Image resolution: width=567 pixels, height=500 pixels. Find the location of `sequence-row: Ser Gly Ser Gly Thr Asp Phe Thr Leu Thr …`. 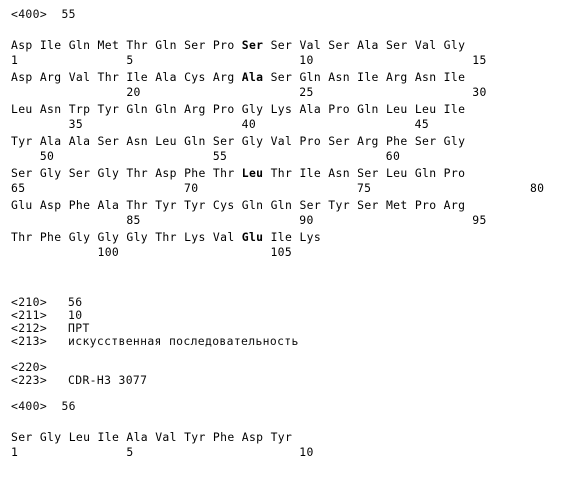

sequence-row: Ser Gly Ser Gly Thr Asp Phe Thr Leu Thr … is located at coordinates (277, 182).